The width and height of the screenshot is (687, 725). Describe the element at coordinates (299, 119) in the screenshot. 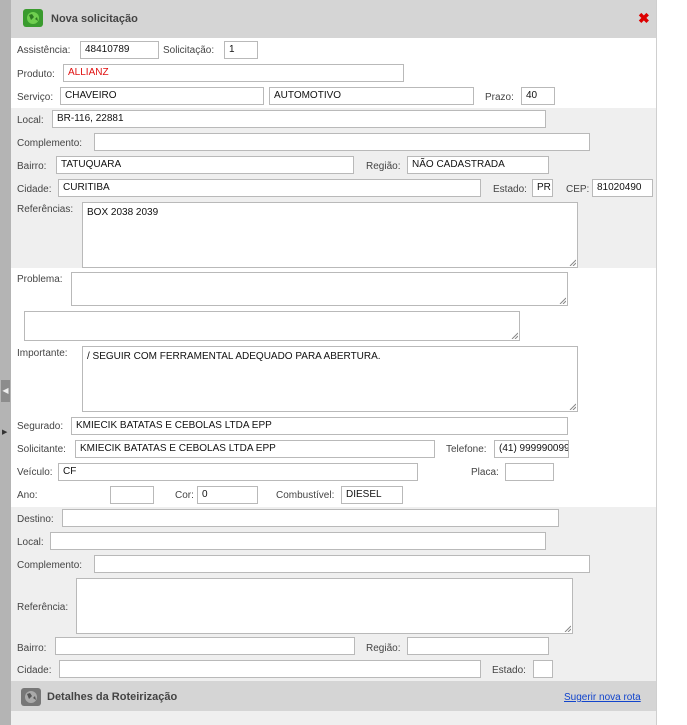

I see `location-field: BR-116, 22881` at that location.